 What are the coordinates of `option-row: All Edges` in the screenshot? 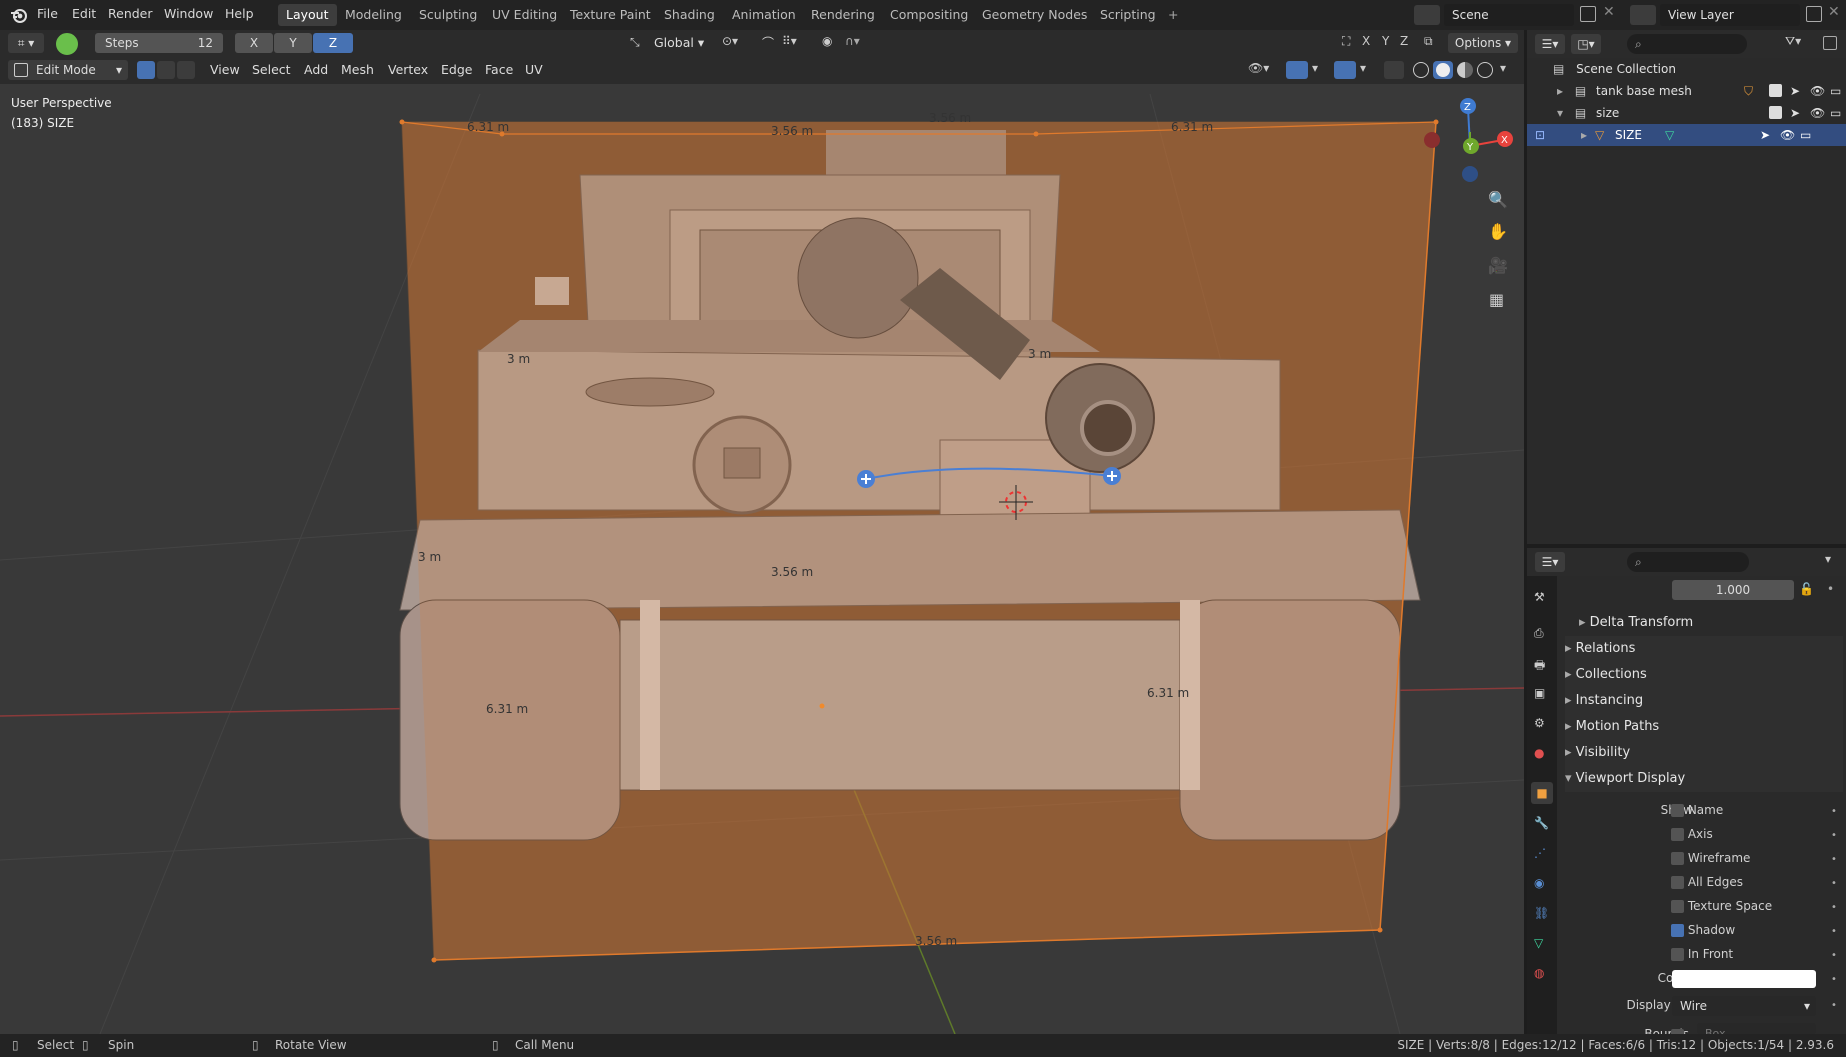 It's located at (1707, 882).